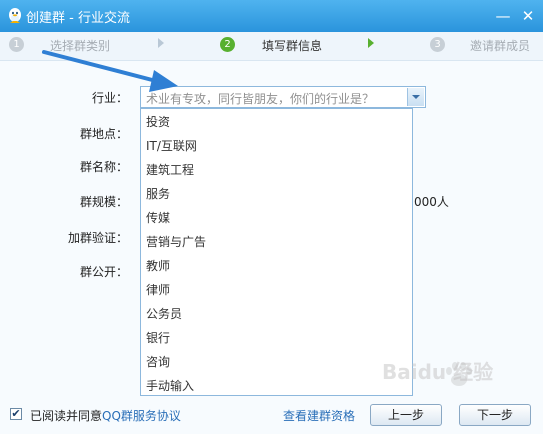  I want to click on dialog-footer: ✔ 已阅读并同意QQ群服务协议 查看建群资格 上一步 下一步, so click(271, 416).